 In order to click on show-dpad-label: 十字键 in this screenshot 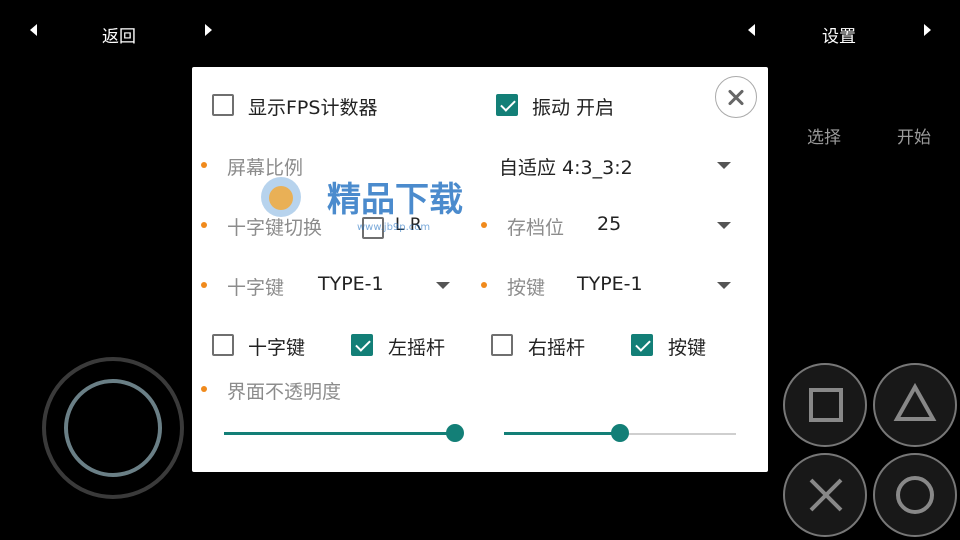, I will do `click(277, 348)`.